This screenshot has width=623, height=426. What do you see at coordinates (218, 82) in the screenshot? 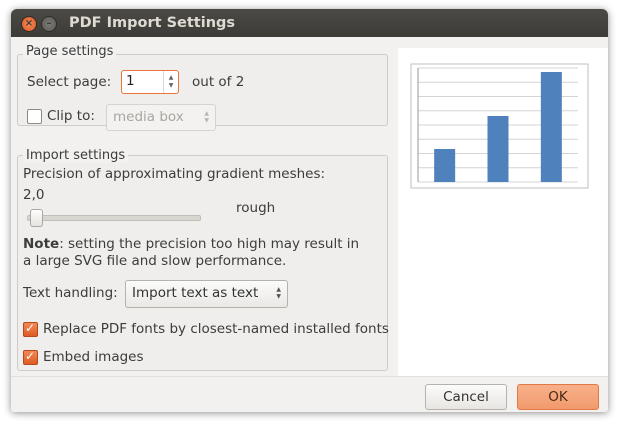
I see `out-of-label: out of 2` at bounding box center [218, 82].